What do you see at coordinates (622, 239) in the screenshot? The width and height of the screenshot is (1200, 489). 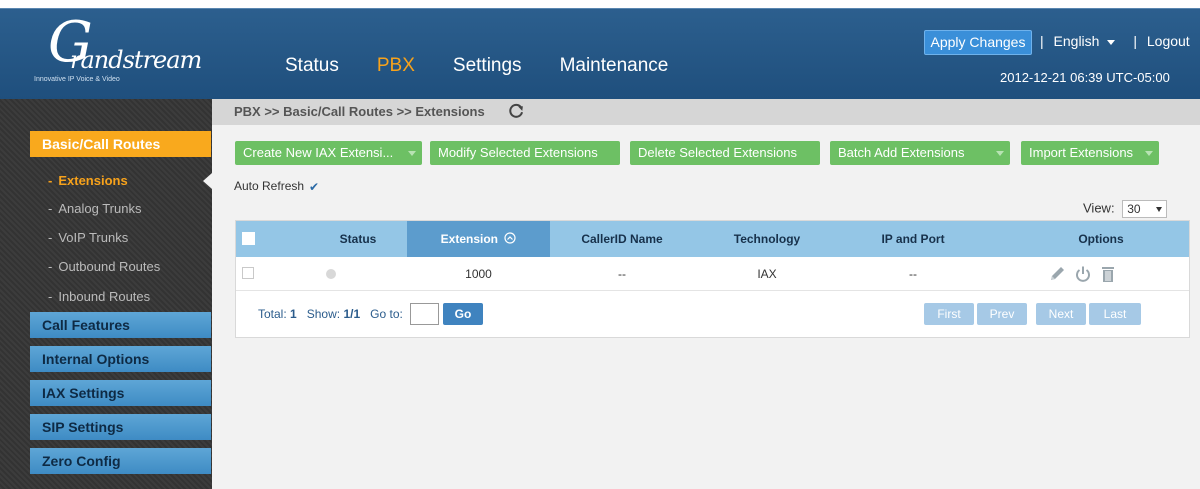 I see `column-callerid-name: CallerID Name` at bounding box center [622, 239].